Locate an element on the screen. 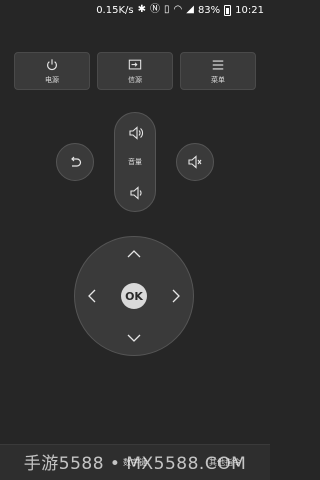 The image size is (320, 480). arrow-down-icon is located at coordinates (134, 338).